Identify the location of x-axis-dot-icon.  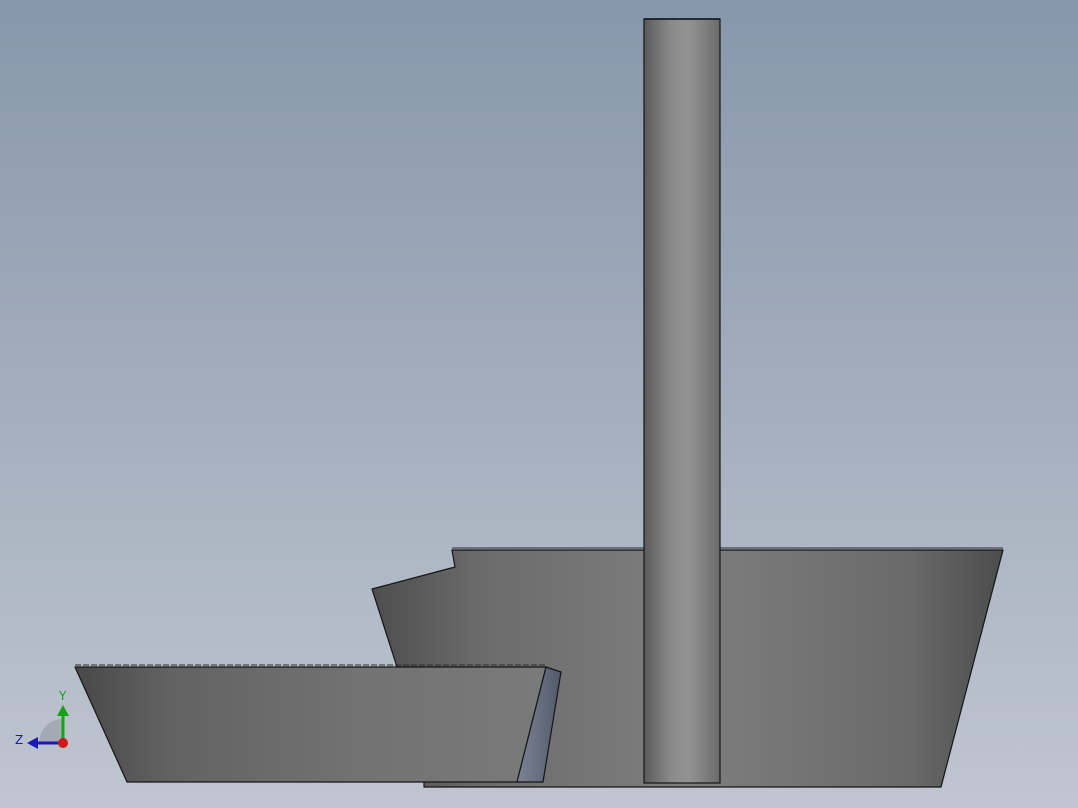
(63, 743).